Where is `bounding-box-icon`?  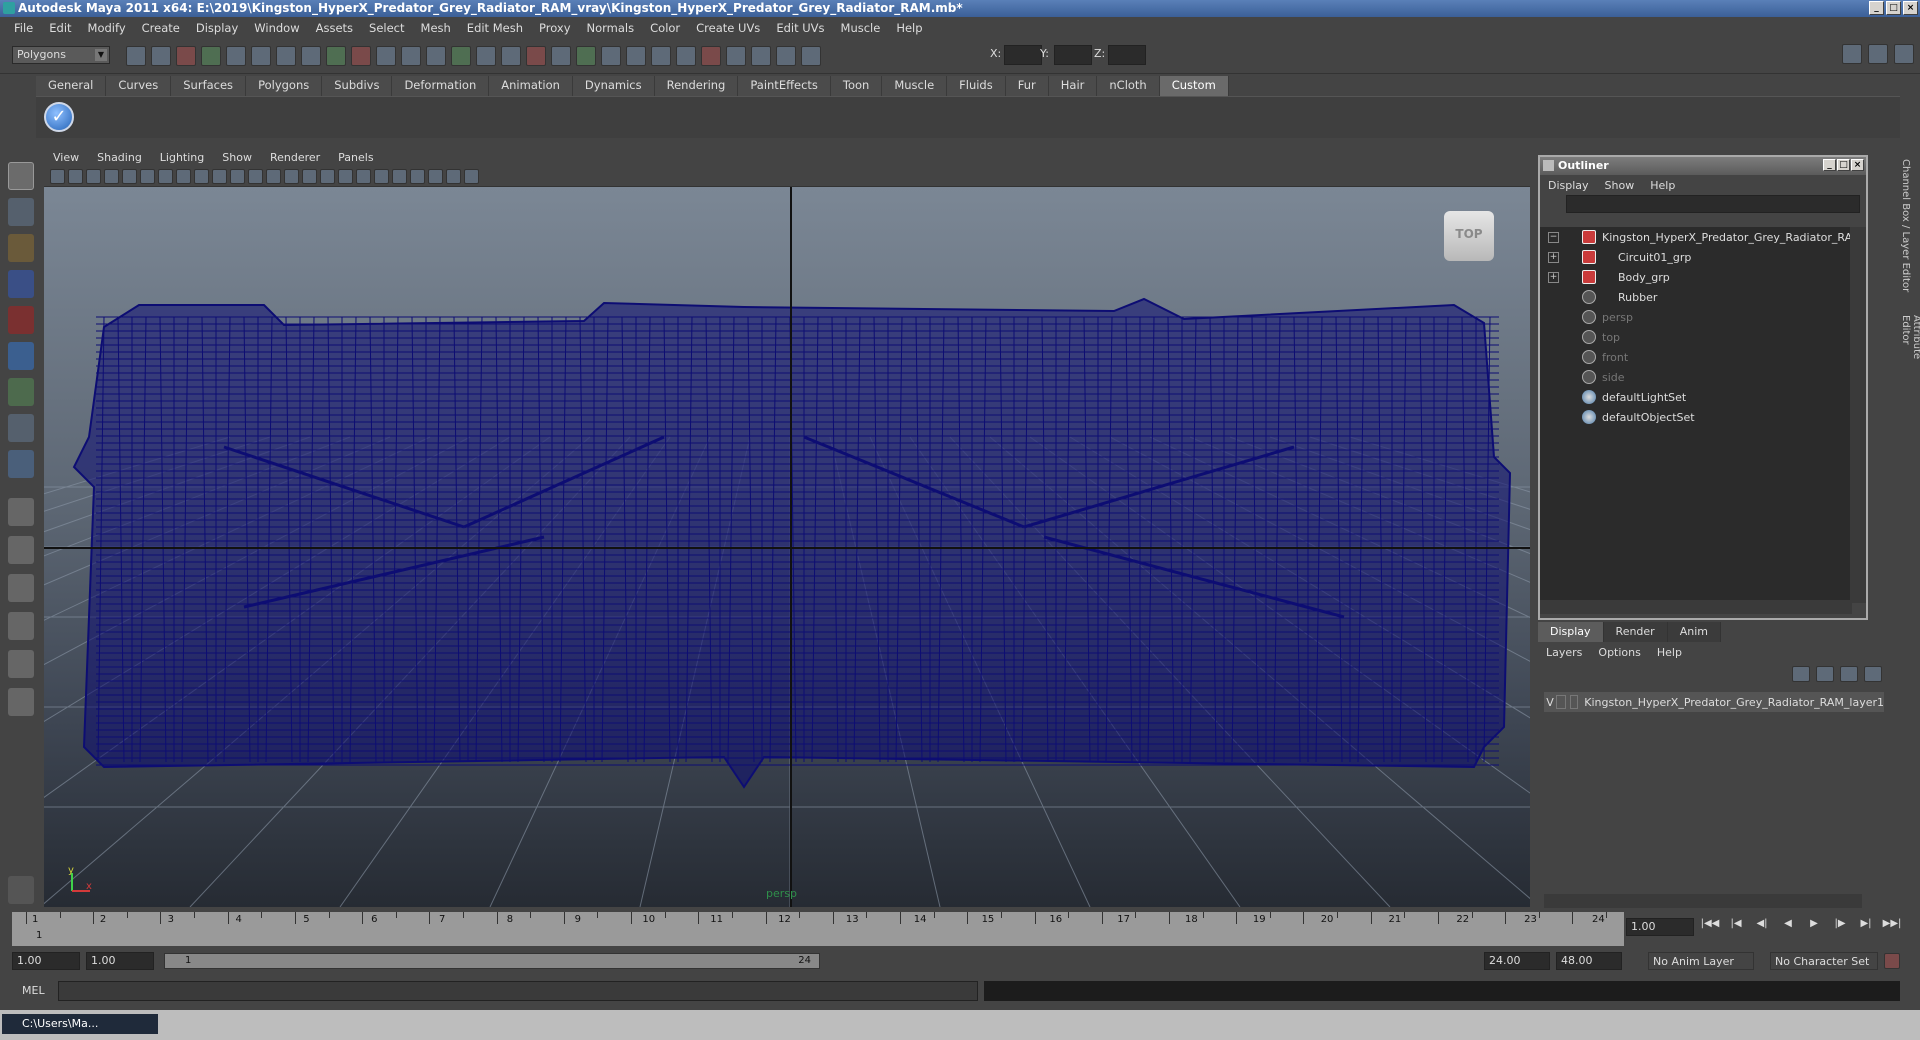 bounding-box-icon is located at coordinates (327, 176).